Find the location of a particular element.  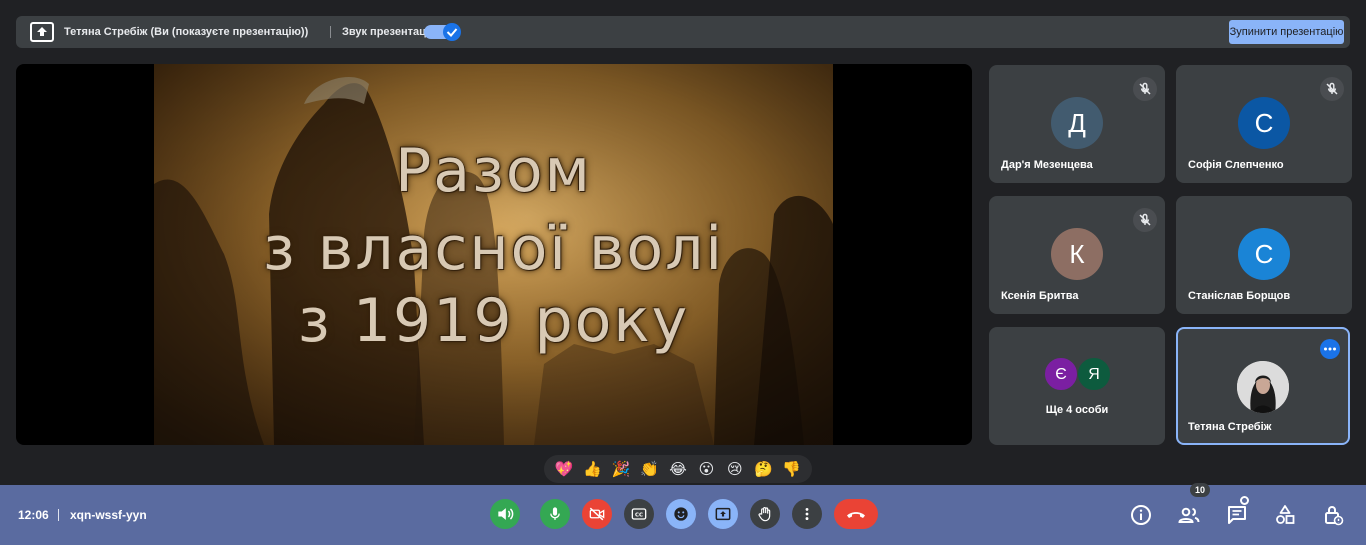

slide-text-line-3: з 1919 року is located at coordinates (493, 321).